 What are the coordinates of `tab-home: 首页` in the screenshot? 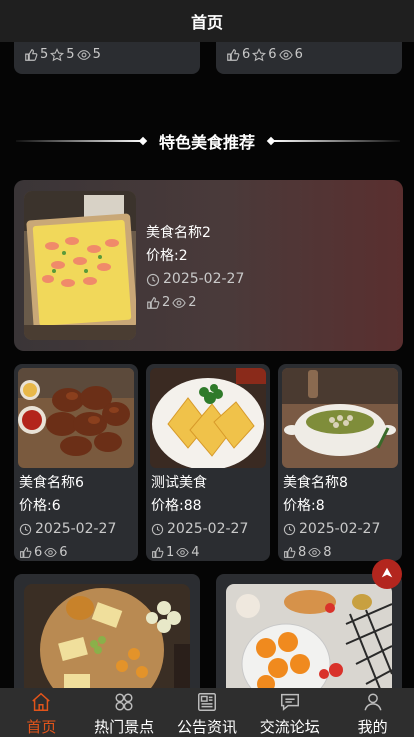 It's located at (41, 712).